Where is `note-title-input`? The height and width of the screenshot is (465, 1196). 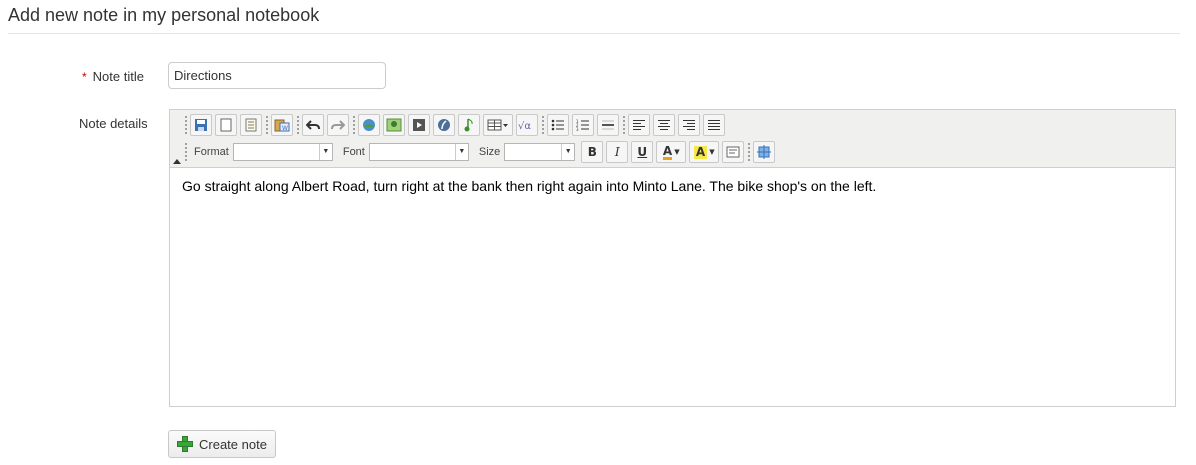 note-title-input is located at coordinates (277, 75).